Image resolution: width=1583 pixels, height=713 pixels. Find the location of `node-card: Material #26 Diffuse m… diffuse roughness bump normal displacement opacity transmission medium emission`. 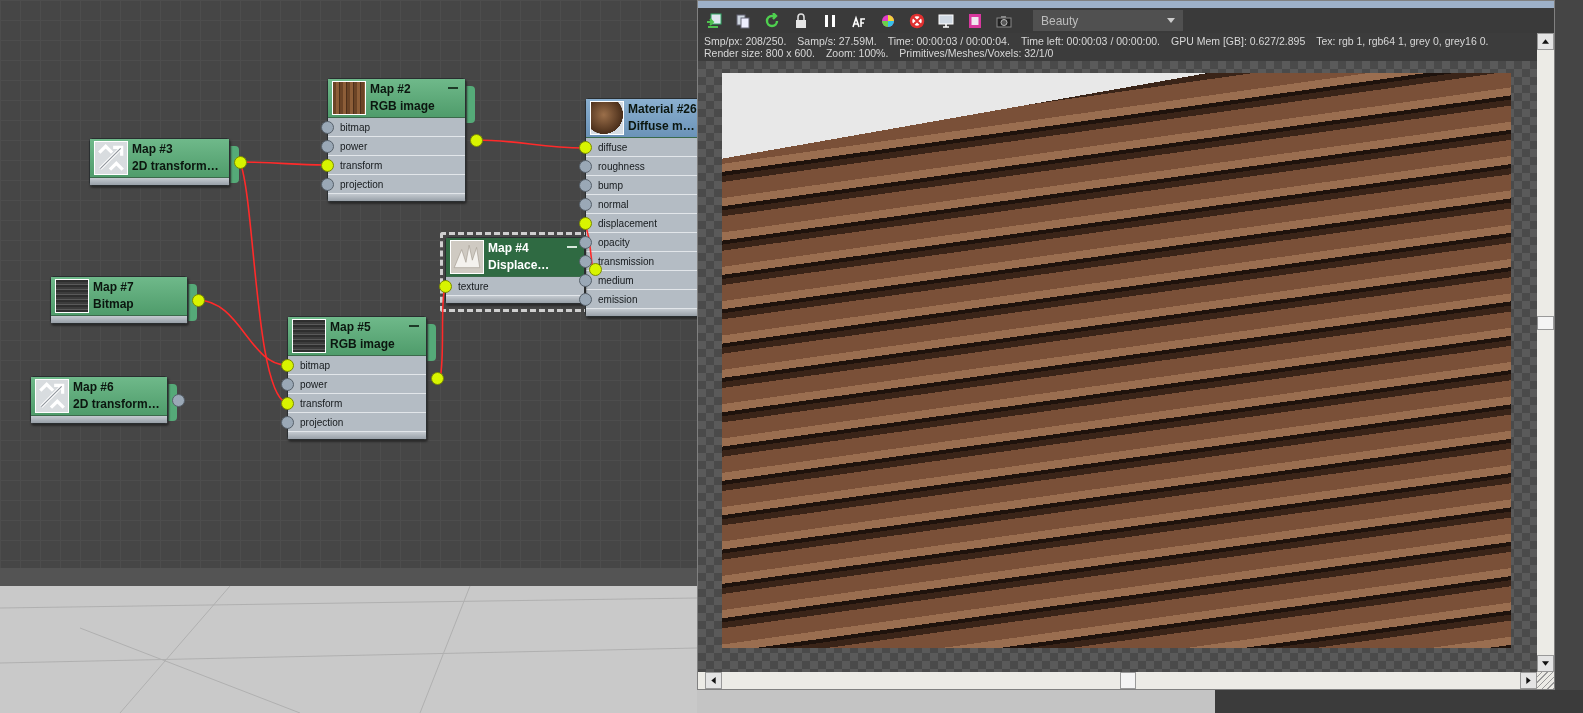

node-card: Material #26 Diffuse m… diffuse roughness bump normal displacement opacity transmission medium emission is located at coordinates (641, 207).